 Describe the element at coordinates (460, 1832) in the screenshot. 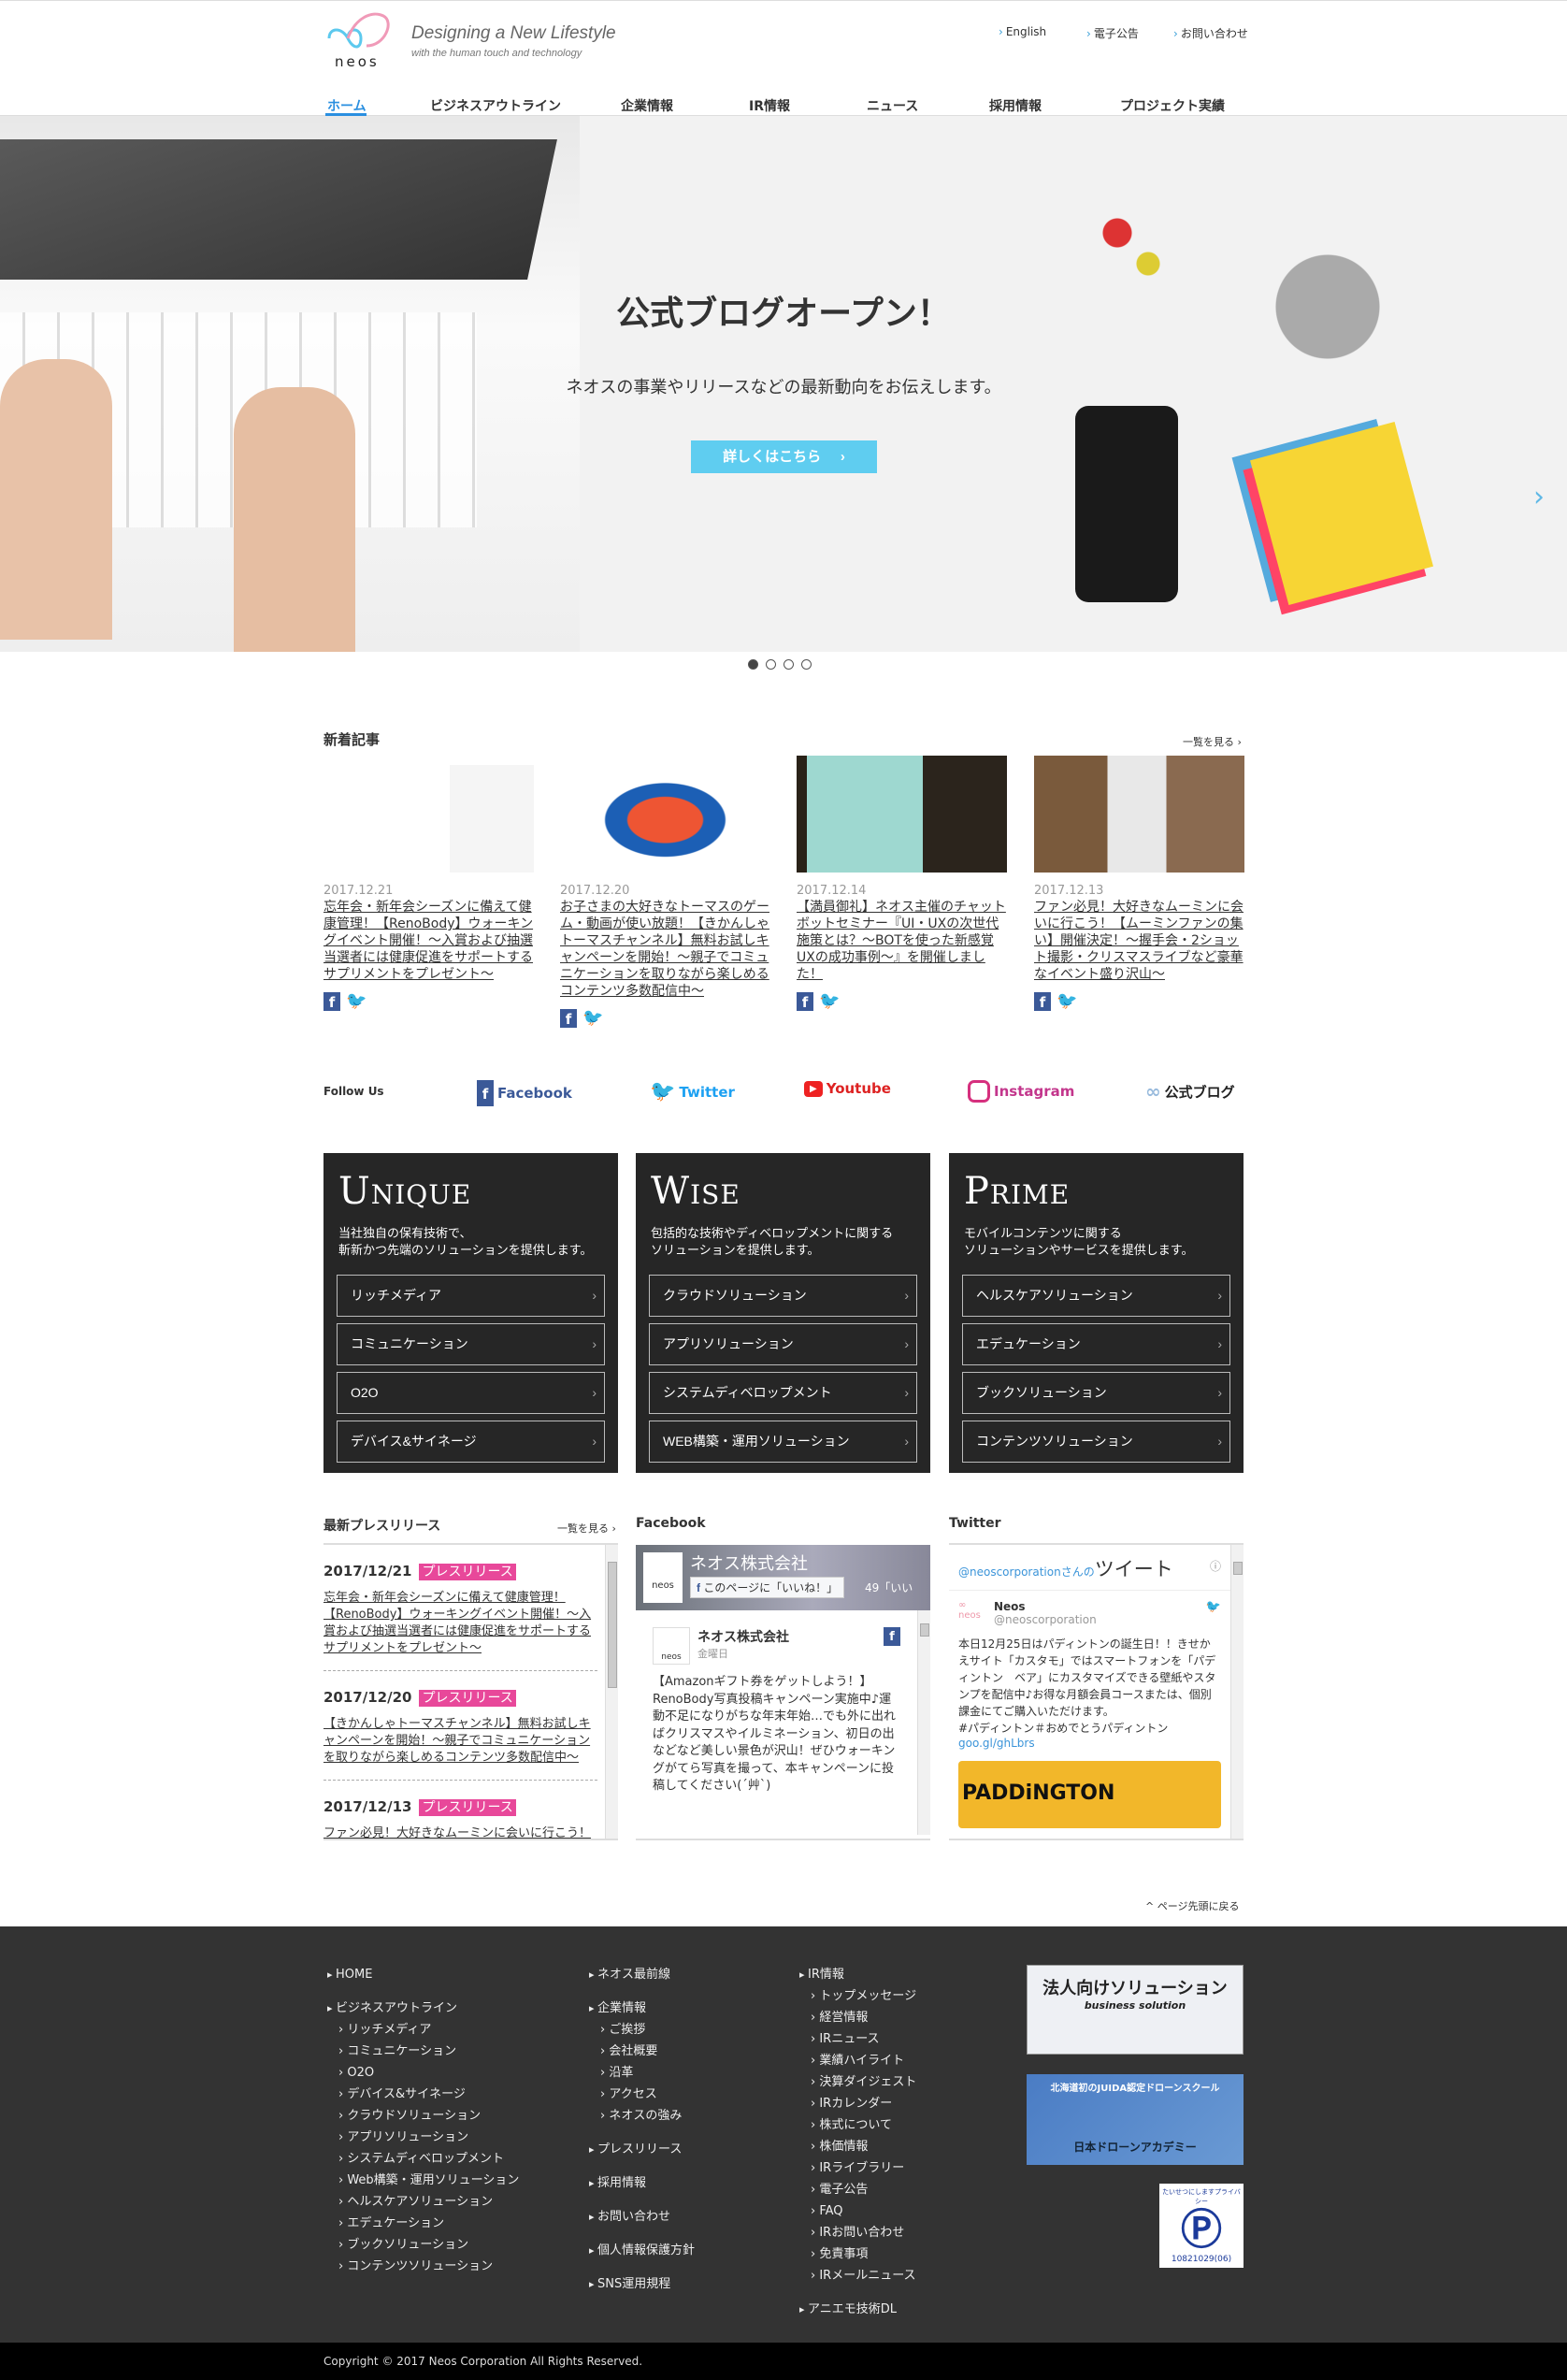

I see `press-link: ファン必見！大好きなムーミンに会いに行こう！` at that location.